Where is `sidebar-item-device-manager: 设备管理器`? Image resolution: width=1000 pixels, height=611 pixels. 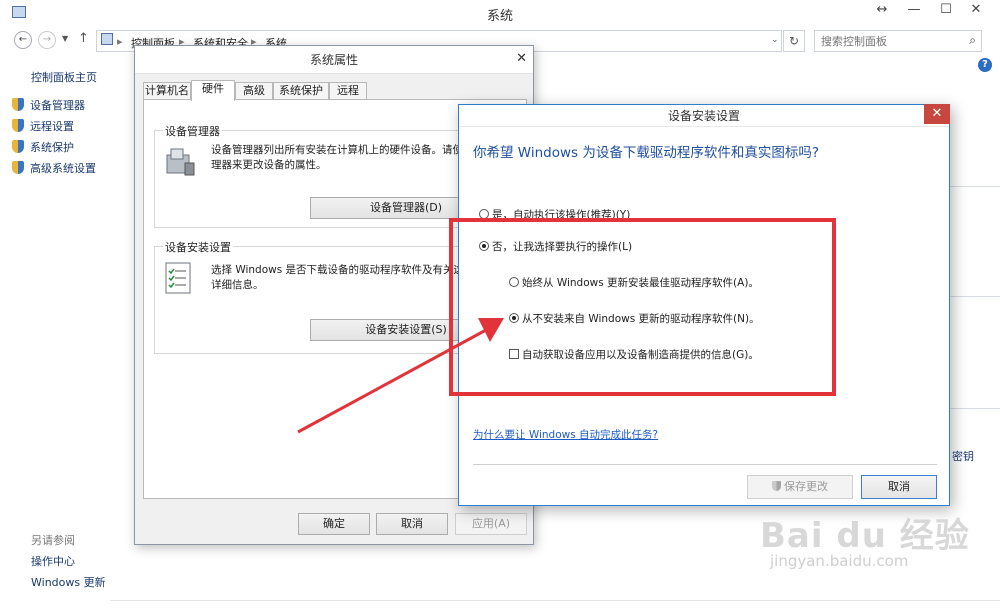
sidebar-item-device-manager: 设备管理器 is located at coordinates (48, 105).